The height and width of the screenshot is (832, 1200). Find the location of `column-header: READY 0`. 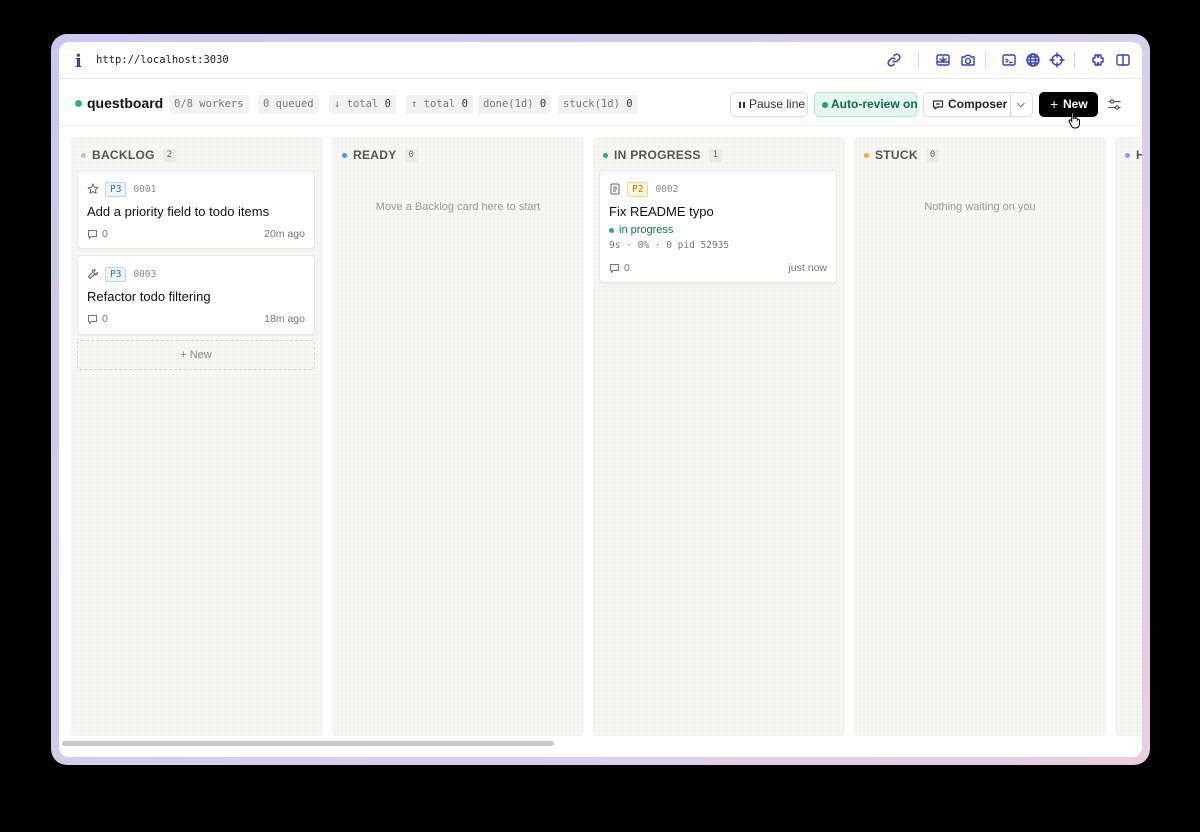

column-header: READY 0 is located at coordinates (380, 155).